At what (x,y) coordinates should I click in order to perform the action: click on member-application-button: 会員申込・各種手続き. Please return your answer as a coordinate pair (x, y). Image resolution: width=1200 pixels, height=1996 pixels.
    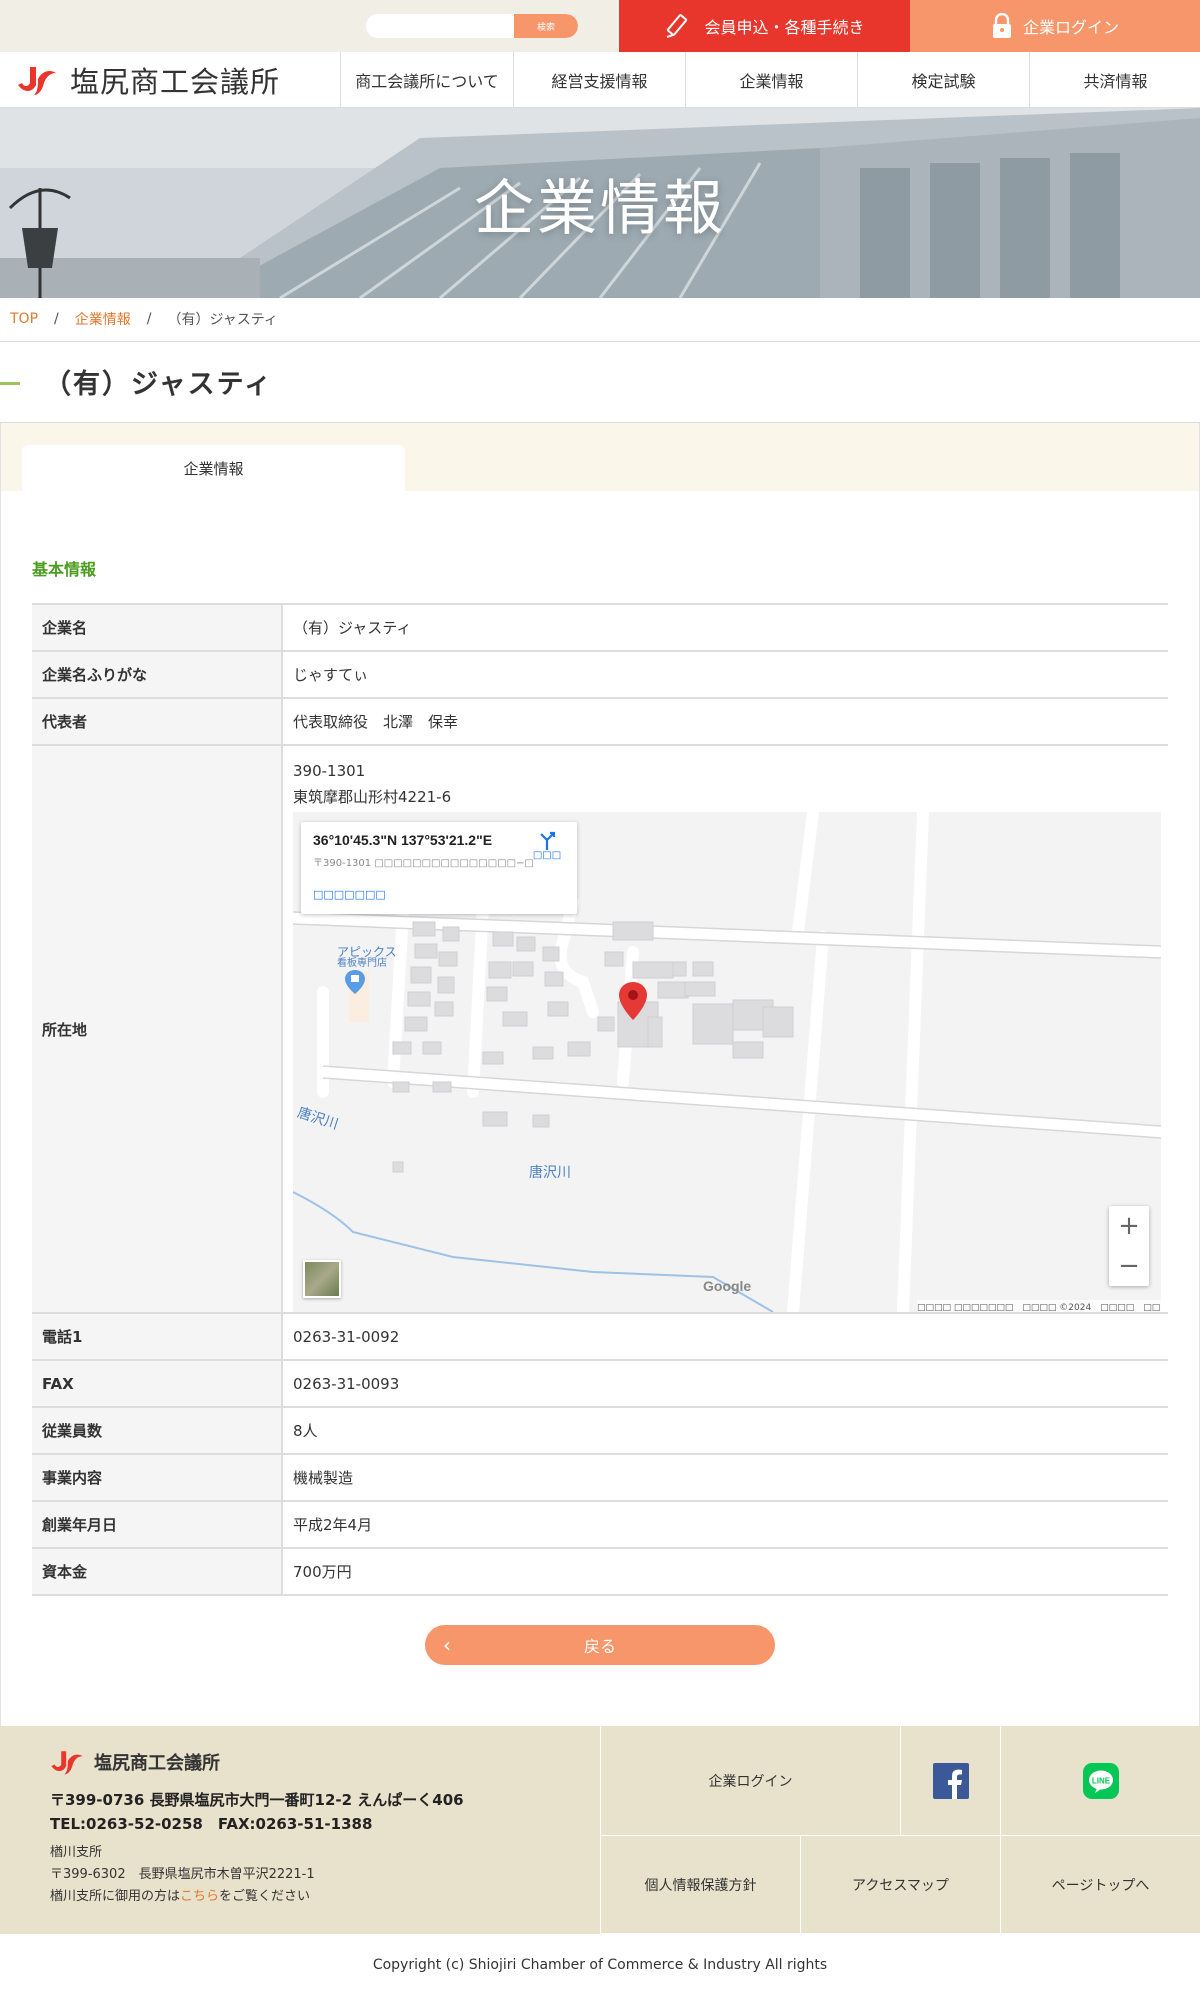
    Looking at the image, I should click on (764, 26).